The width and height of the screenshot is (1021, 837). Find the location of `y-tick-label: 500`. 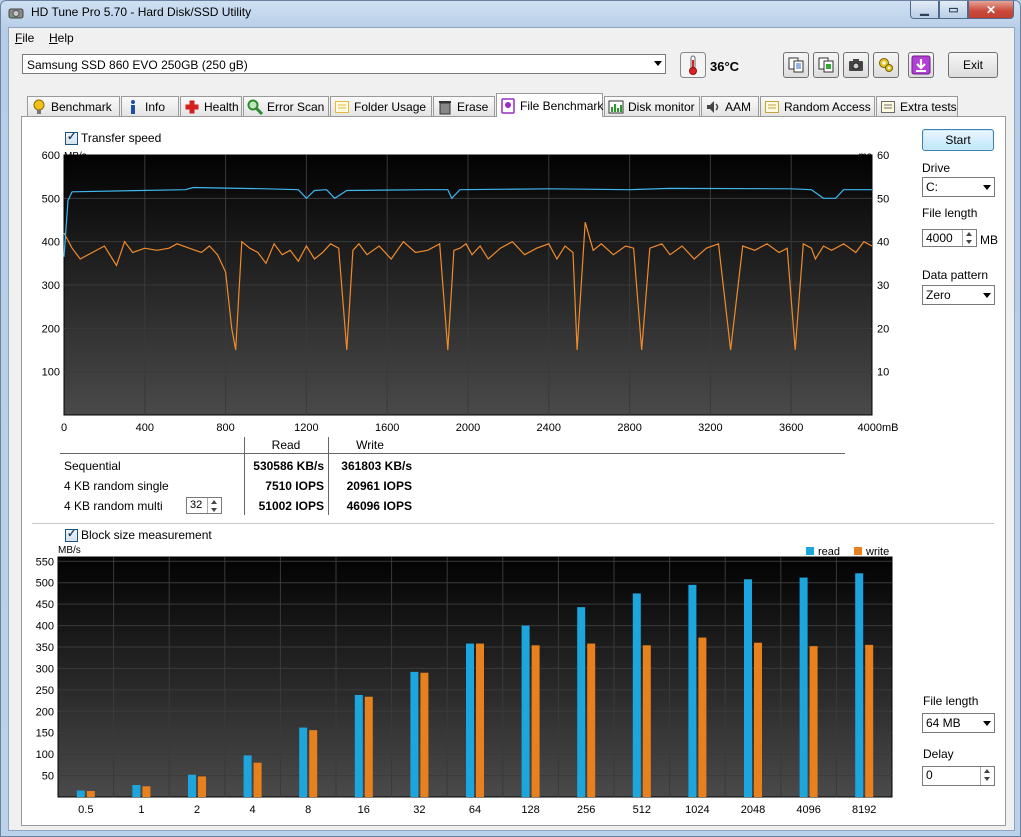

y-tick-label: 500 is located at coordinates (45, 584).